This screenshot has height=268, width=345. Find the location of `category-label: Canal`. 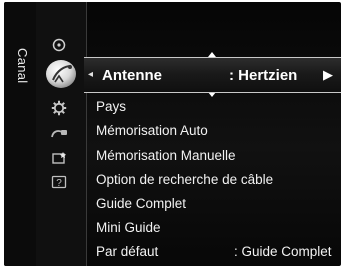

category-label: Canal is located at coordinates (22, 66).